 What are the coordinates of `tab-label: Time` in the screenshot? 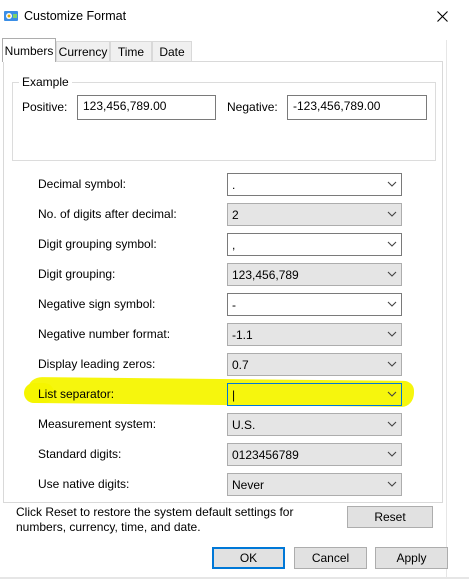 It's located at (131, 51).